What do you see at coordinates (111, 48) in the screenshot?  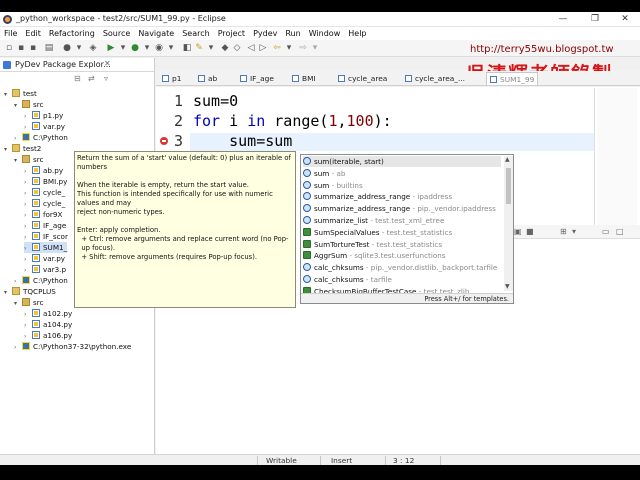 I see `run-icon: ▶` at bounding box center [111, 48].